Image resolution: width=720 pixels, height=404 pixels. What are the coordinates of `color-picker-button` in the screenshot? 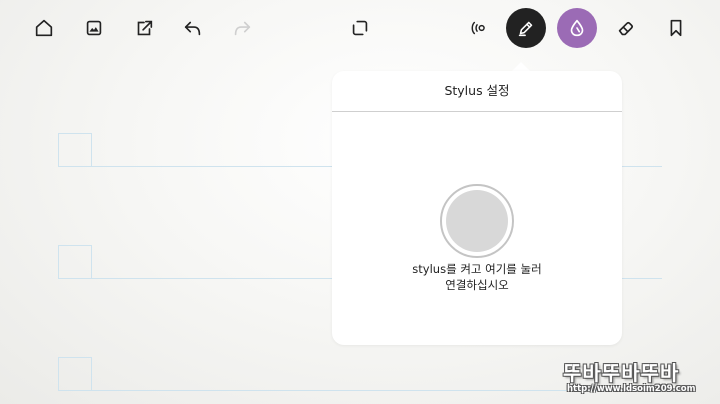 It's located at (577, 28).